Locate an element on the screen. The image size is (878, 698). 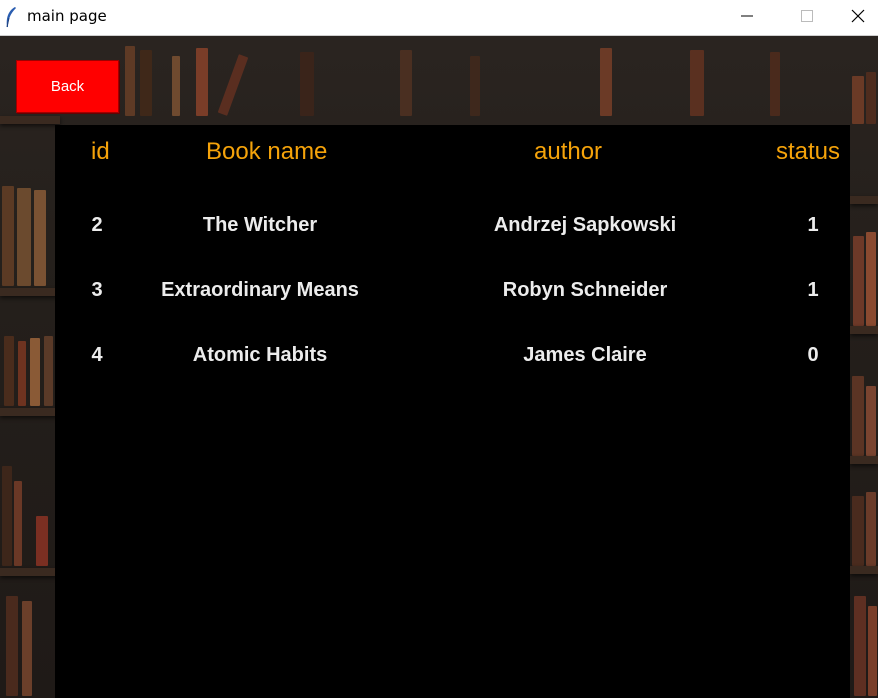
row-3-status: 0 is located at coordinates (813, 355).